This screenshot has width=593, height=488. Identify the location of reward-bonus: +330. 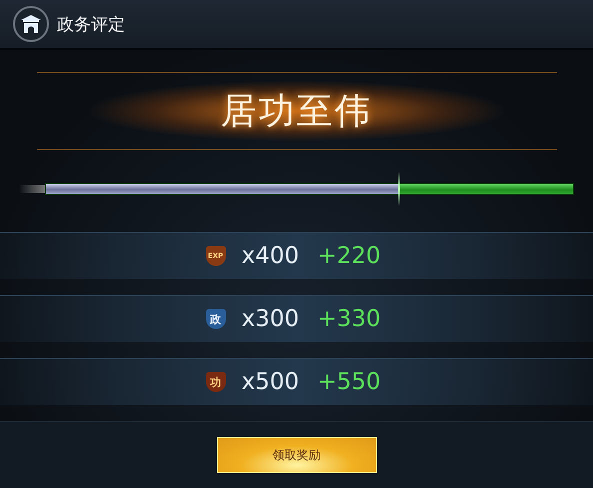
(350, 319).